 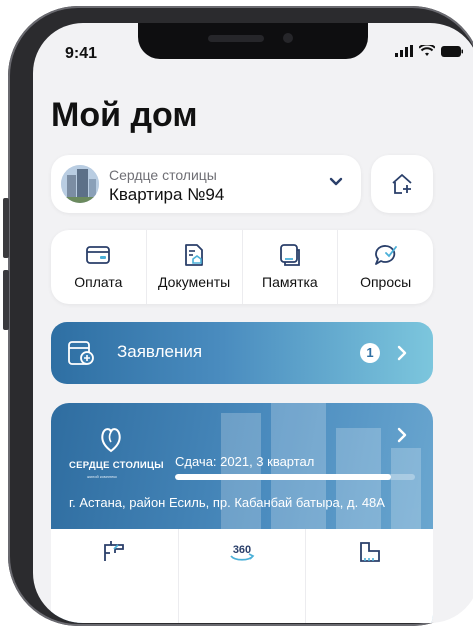 I want to click on claims-document-icon, so click(x=81, y=353).